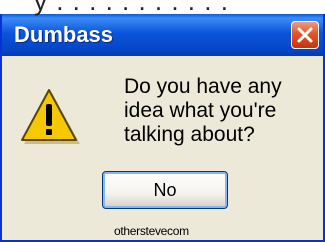 This screenshot has width=325, height=242. I want to click on close-icon, so click(305, 35).